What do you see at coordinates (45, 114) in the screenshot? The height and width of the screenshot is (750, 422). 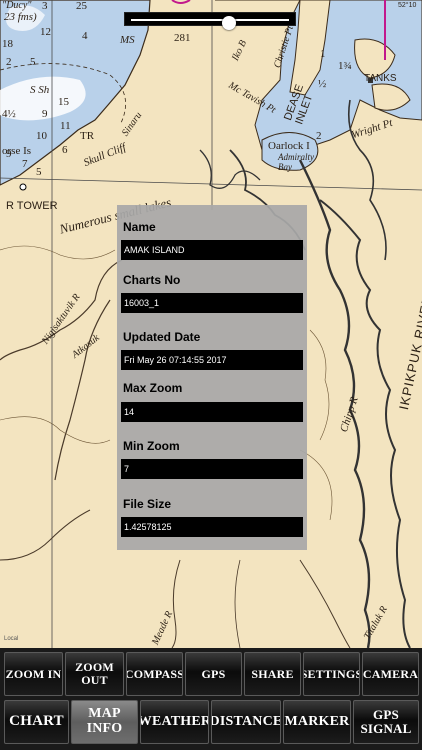 I see `sounding-value: 9` at bounding box center [45, 114].